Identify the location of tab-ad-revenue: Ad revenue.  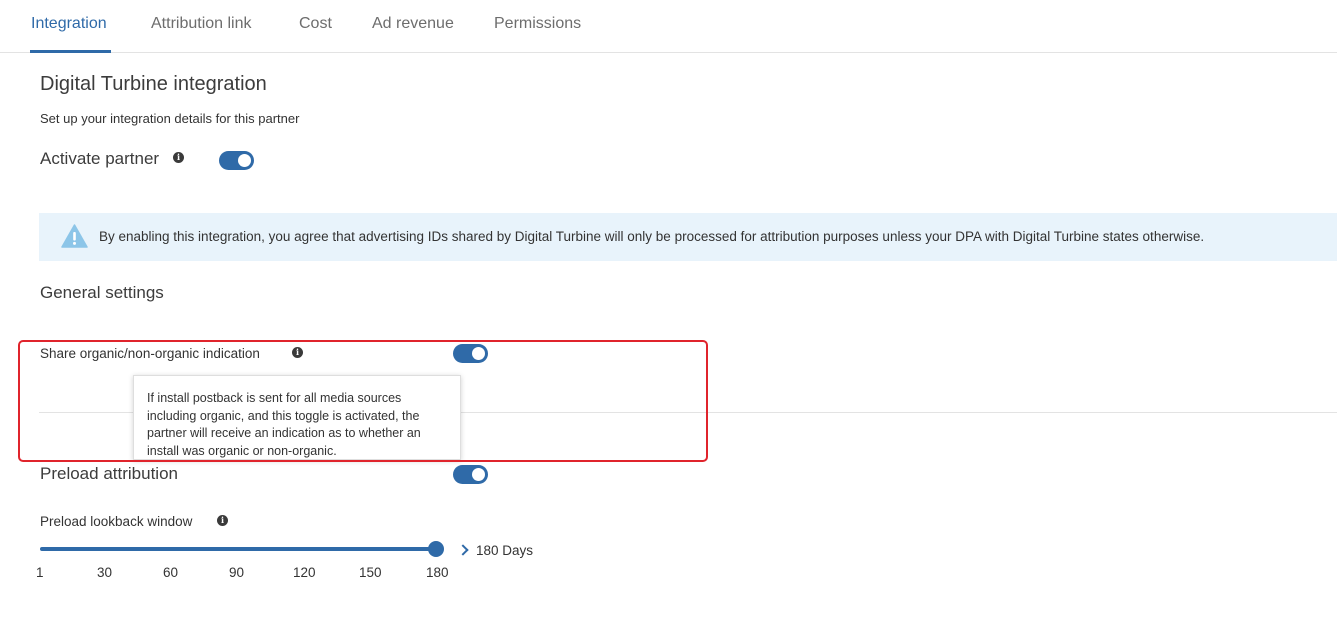
(413, 24).